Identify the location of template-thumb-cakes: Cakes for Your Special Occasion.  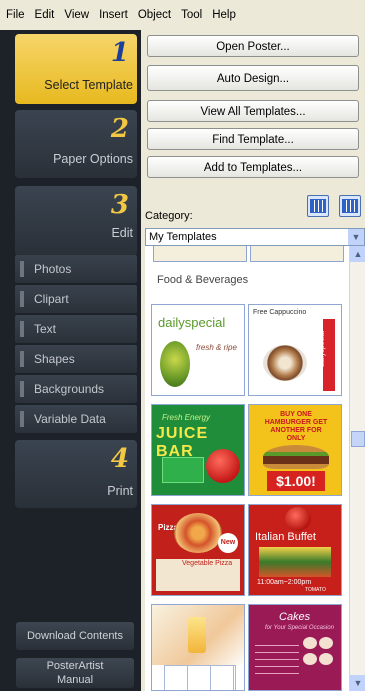
(295, 647).